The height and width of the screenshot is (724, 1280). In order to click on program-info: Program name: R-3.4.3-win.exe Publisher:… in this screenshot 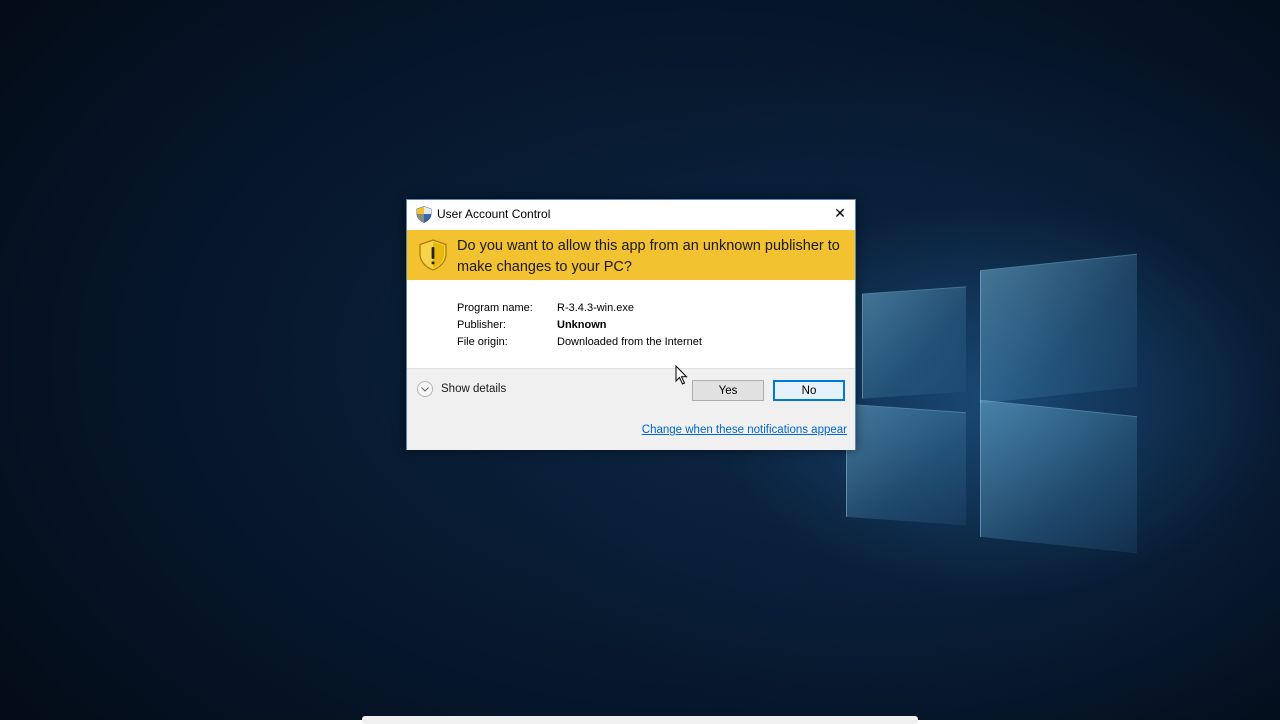, I will do `click(579, 327)`.